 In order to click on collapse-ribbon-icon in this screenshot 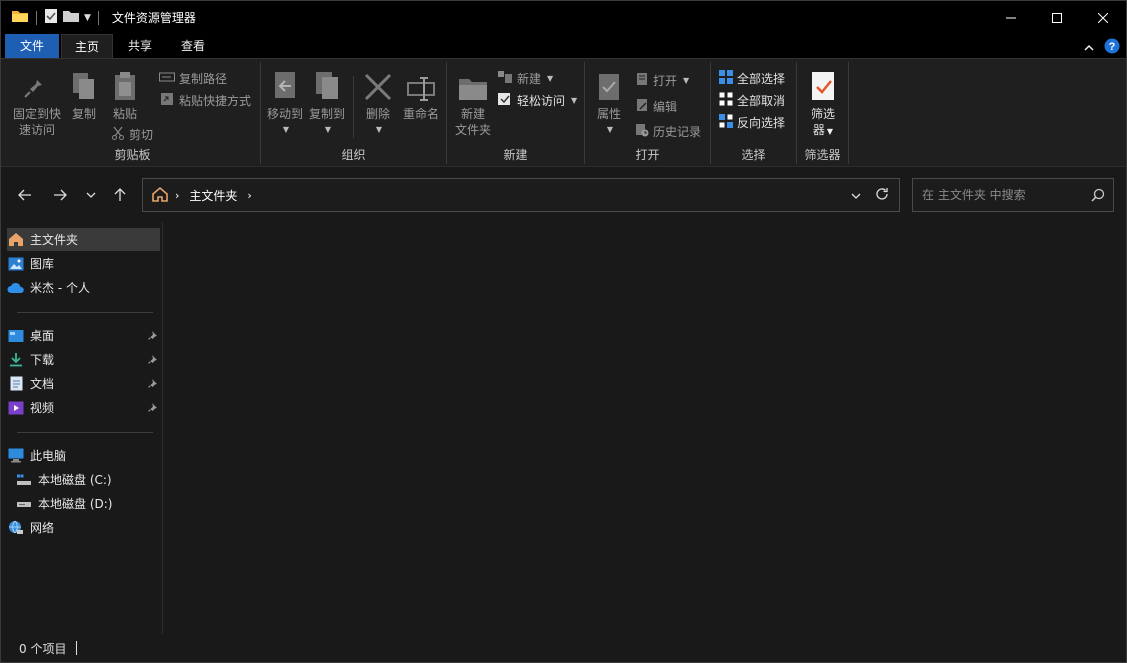, I will do `click(1089, 48)`.